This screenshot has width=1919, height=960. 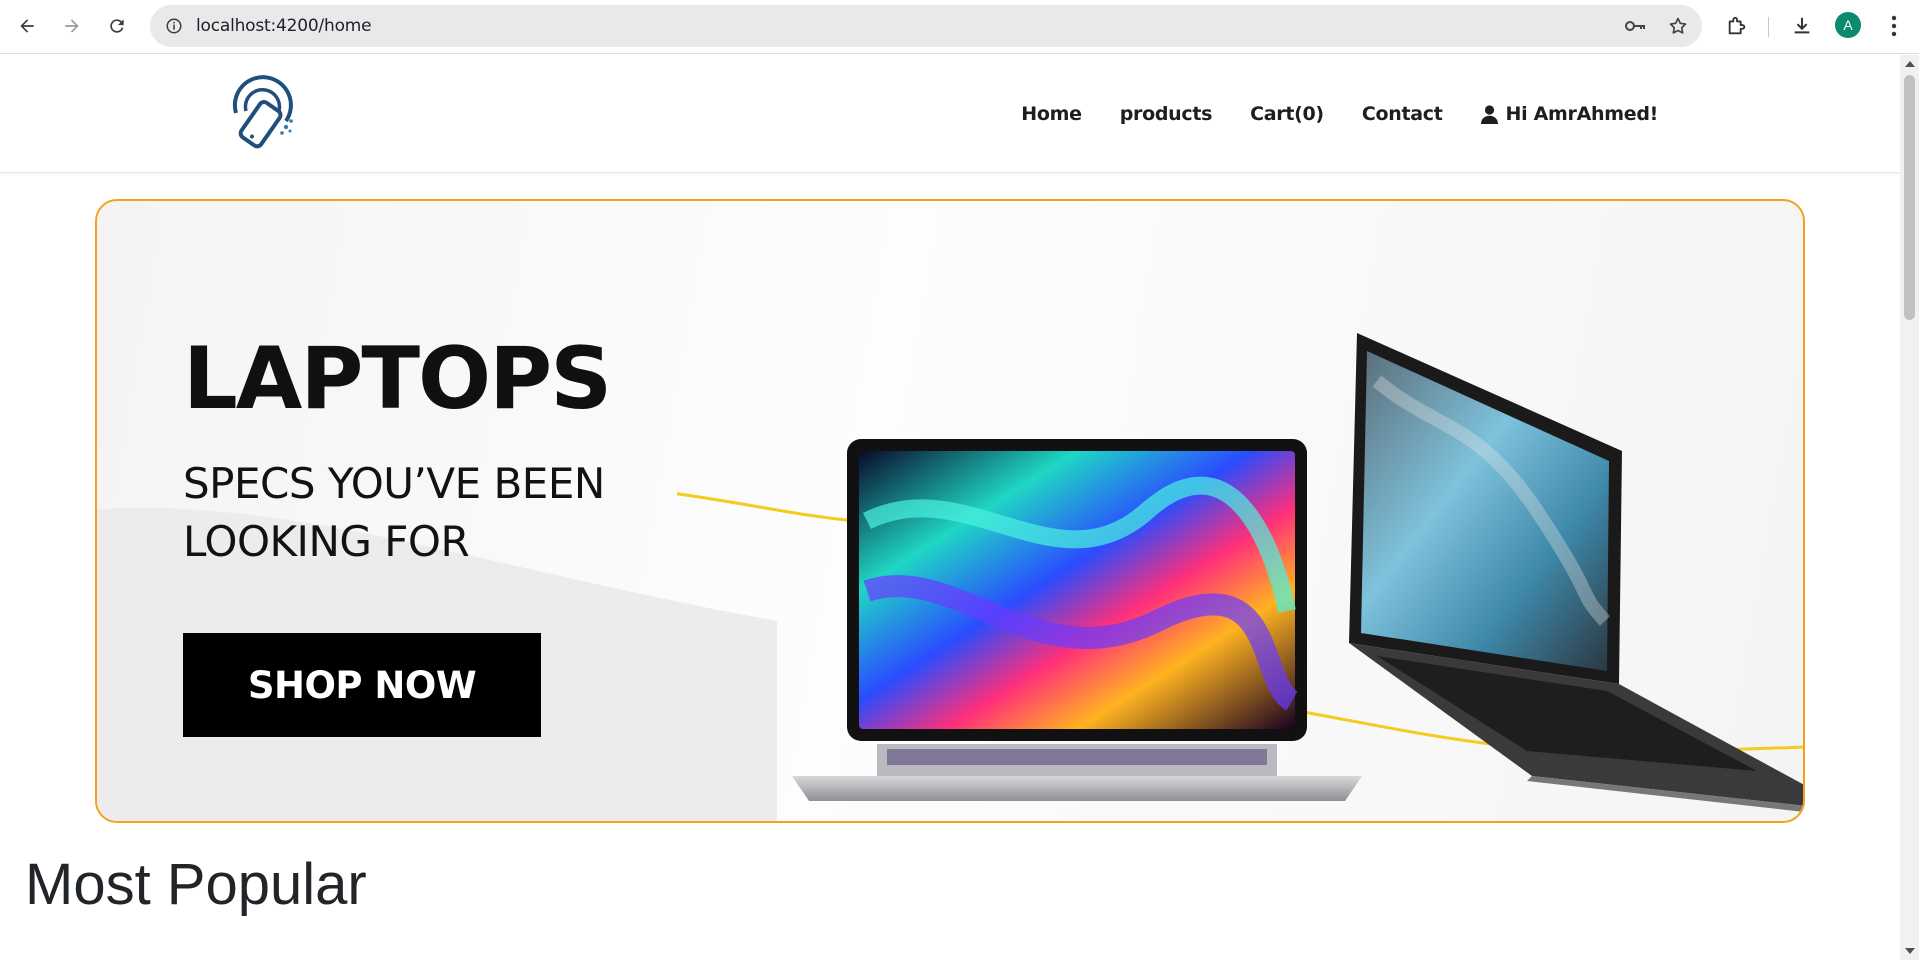 What do you see at coordinates (261, 113) in the screenshot?
I see `phone-logo-icon` at bounding box center [261, 113].